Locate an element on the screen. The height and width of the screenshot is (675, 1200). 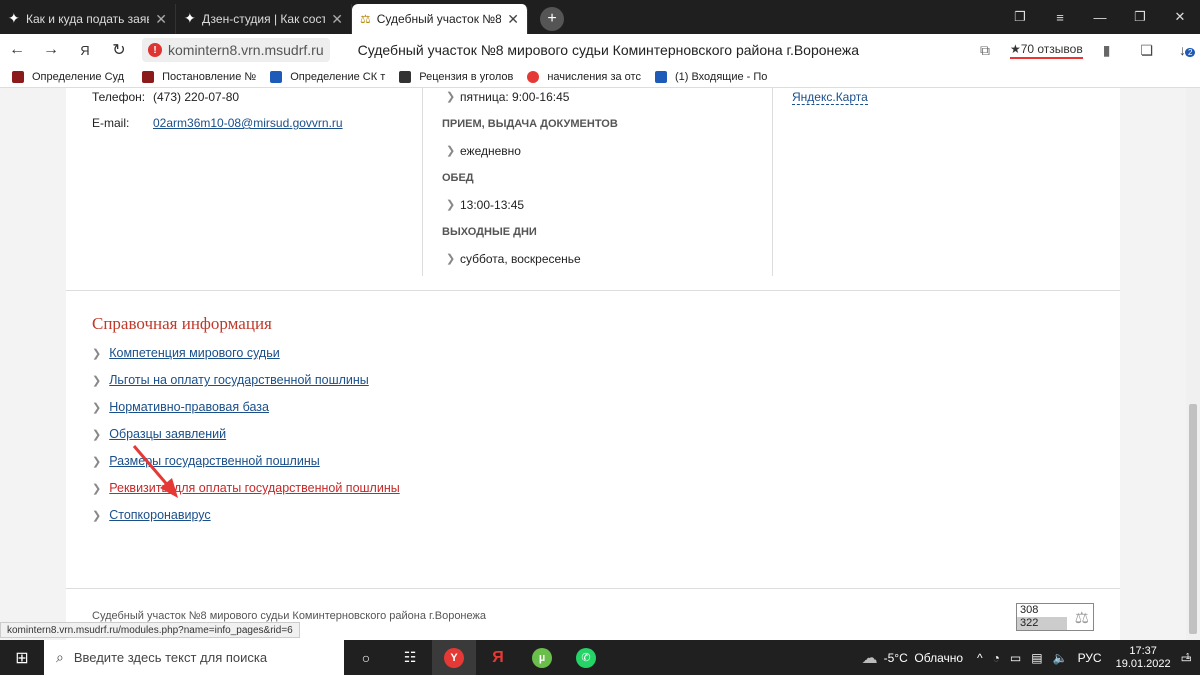
schedule-friday: пятница: 9:00-16:45 is located at coordinates (515, 97).